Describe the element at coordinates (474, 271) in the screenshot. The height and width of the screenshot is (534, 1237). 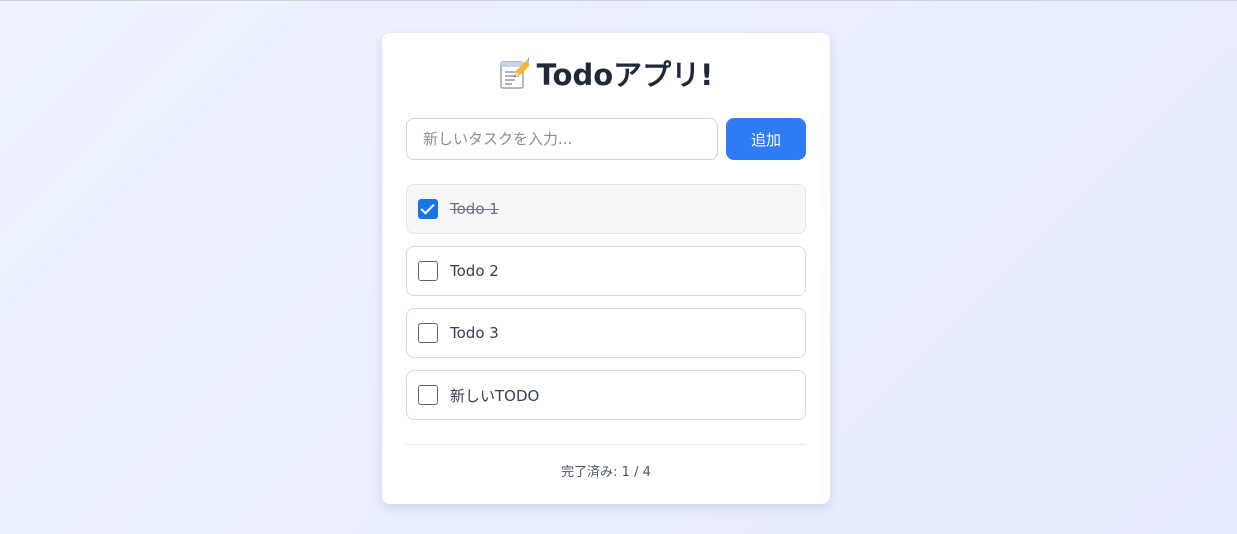
I see `todo-text: Todo 2` at that location.